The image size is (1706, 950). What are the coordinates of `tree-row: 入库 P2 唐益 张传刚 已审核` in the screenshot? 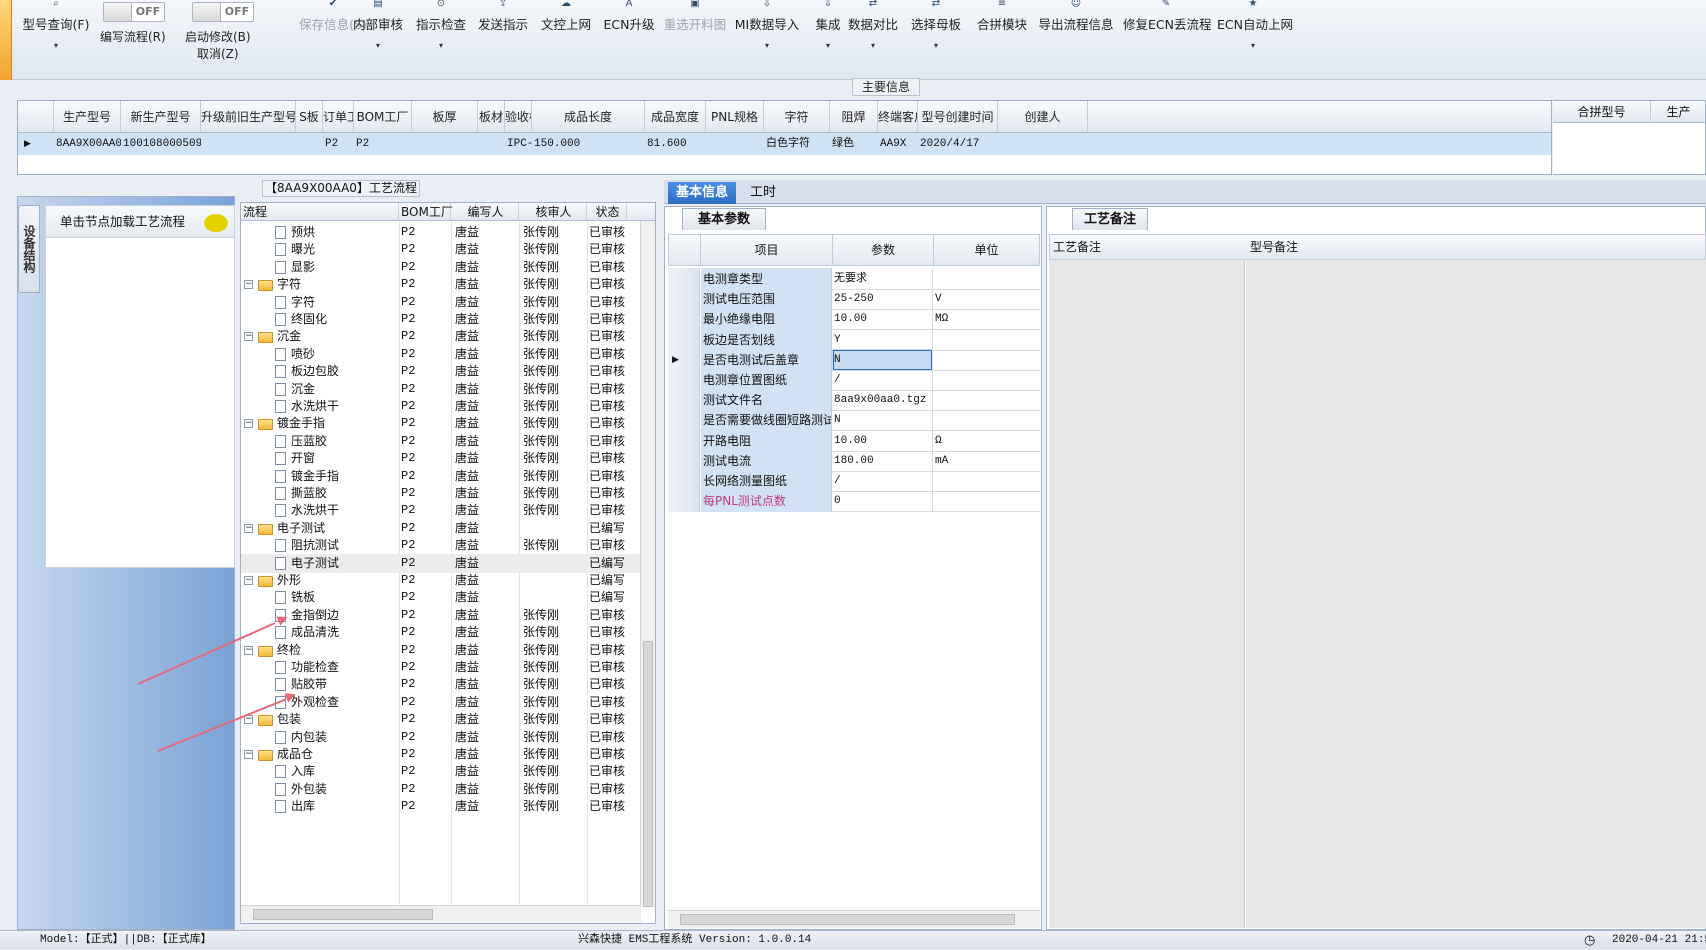 It's located at (441, 771).